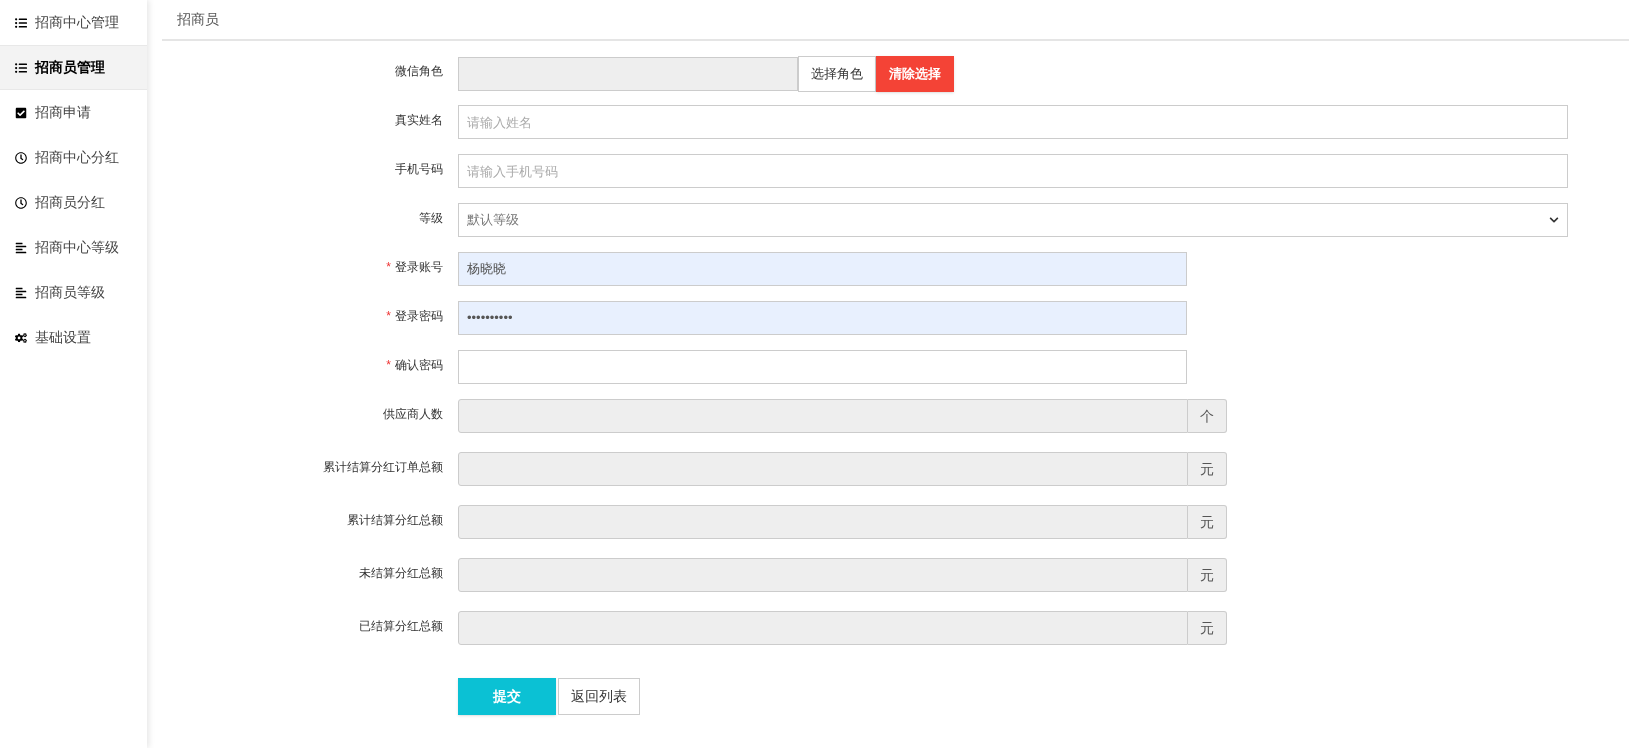  I want to click on unit-addon: 个, so click(1207, 416).